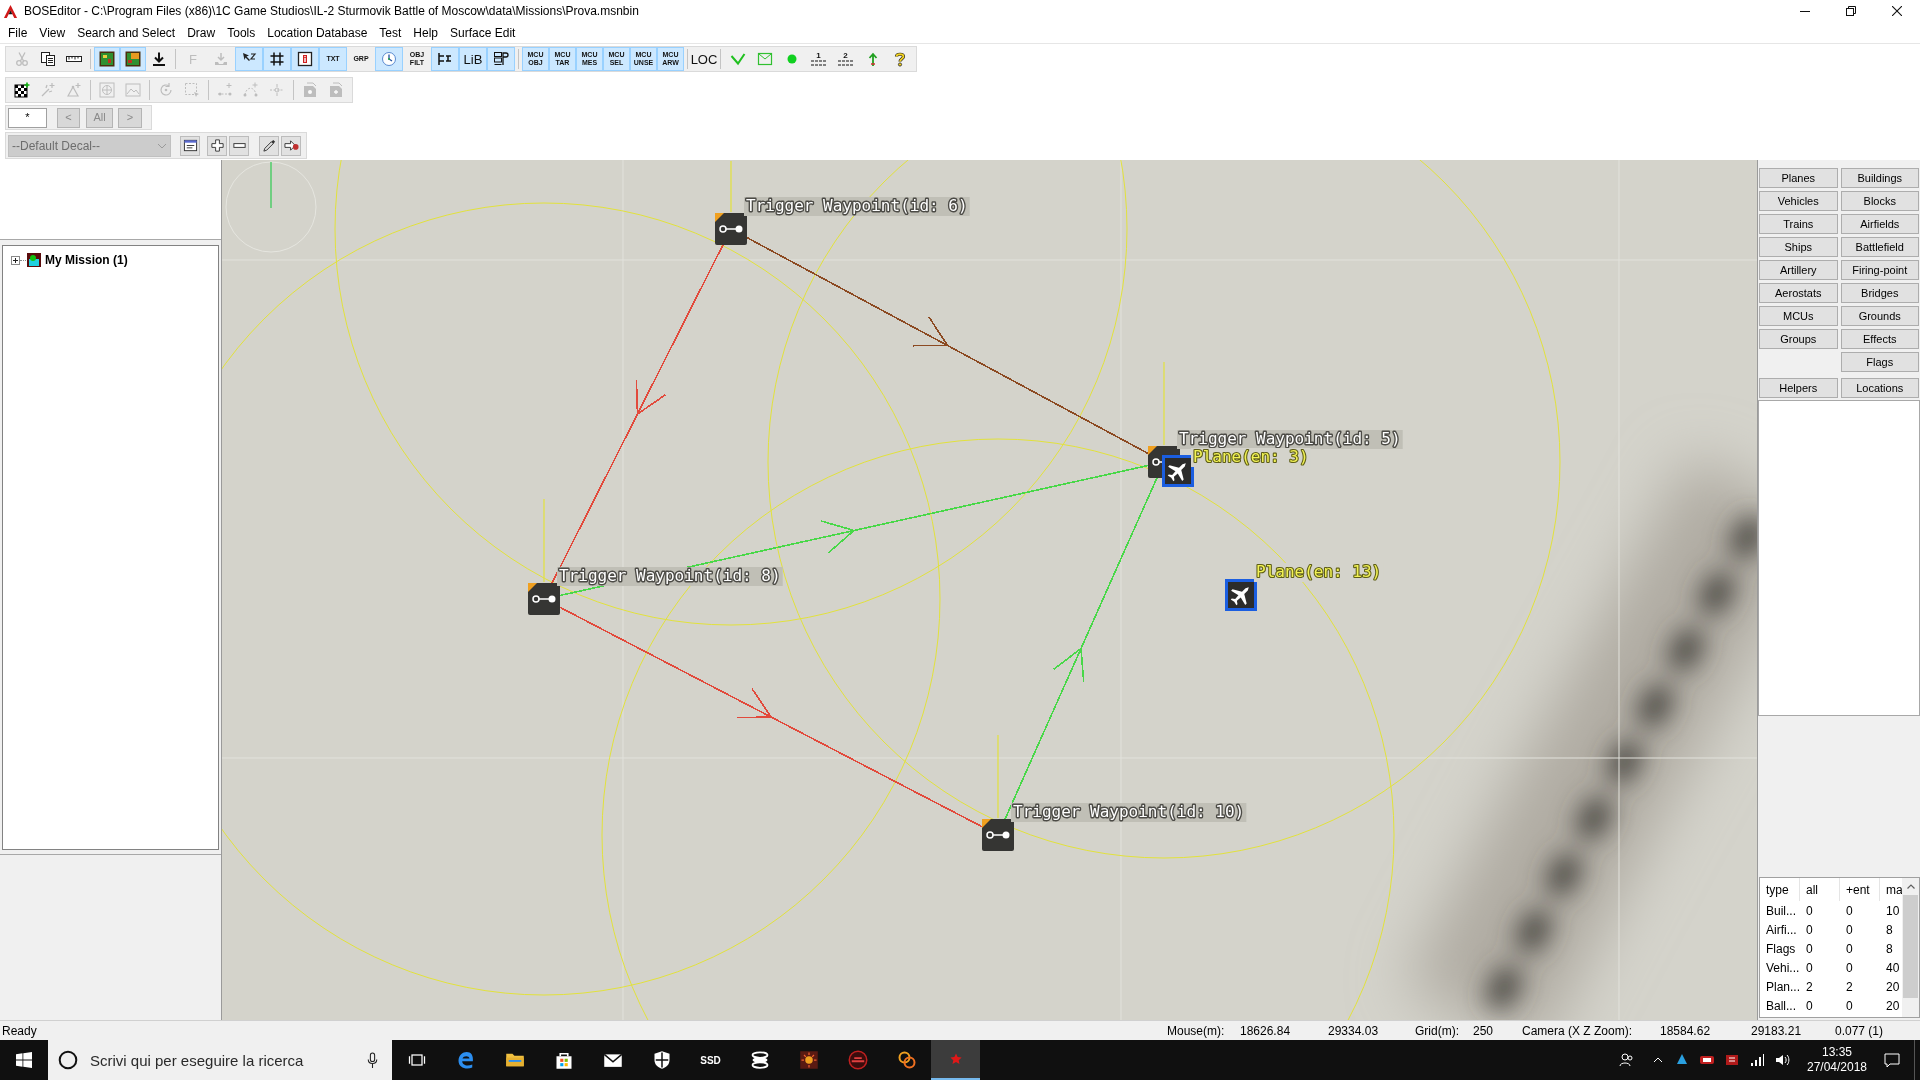  I want to click on toolbar-button: LiB, so click(473, 59).